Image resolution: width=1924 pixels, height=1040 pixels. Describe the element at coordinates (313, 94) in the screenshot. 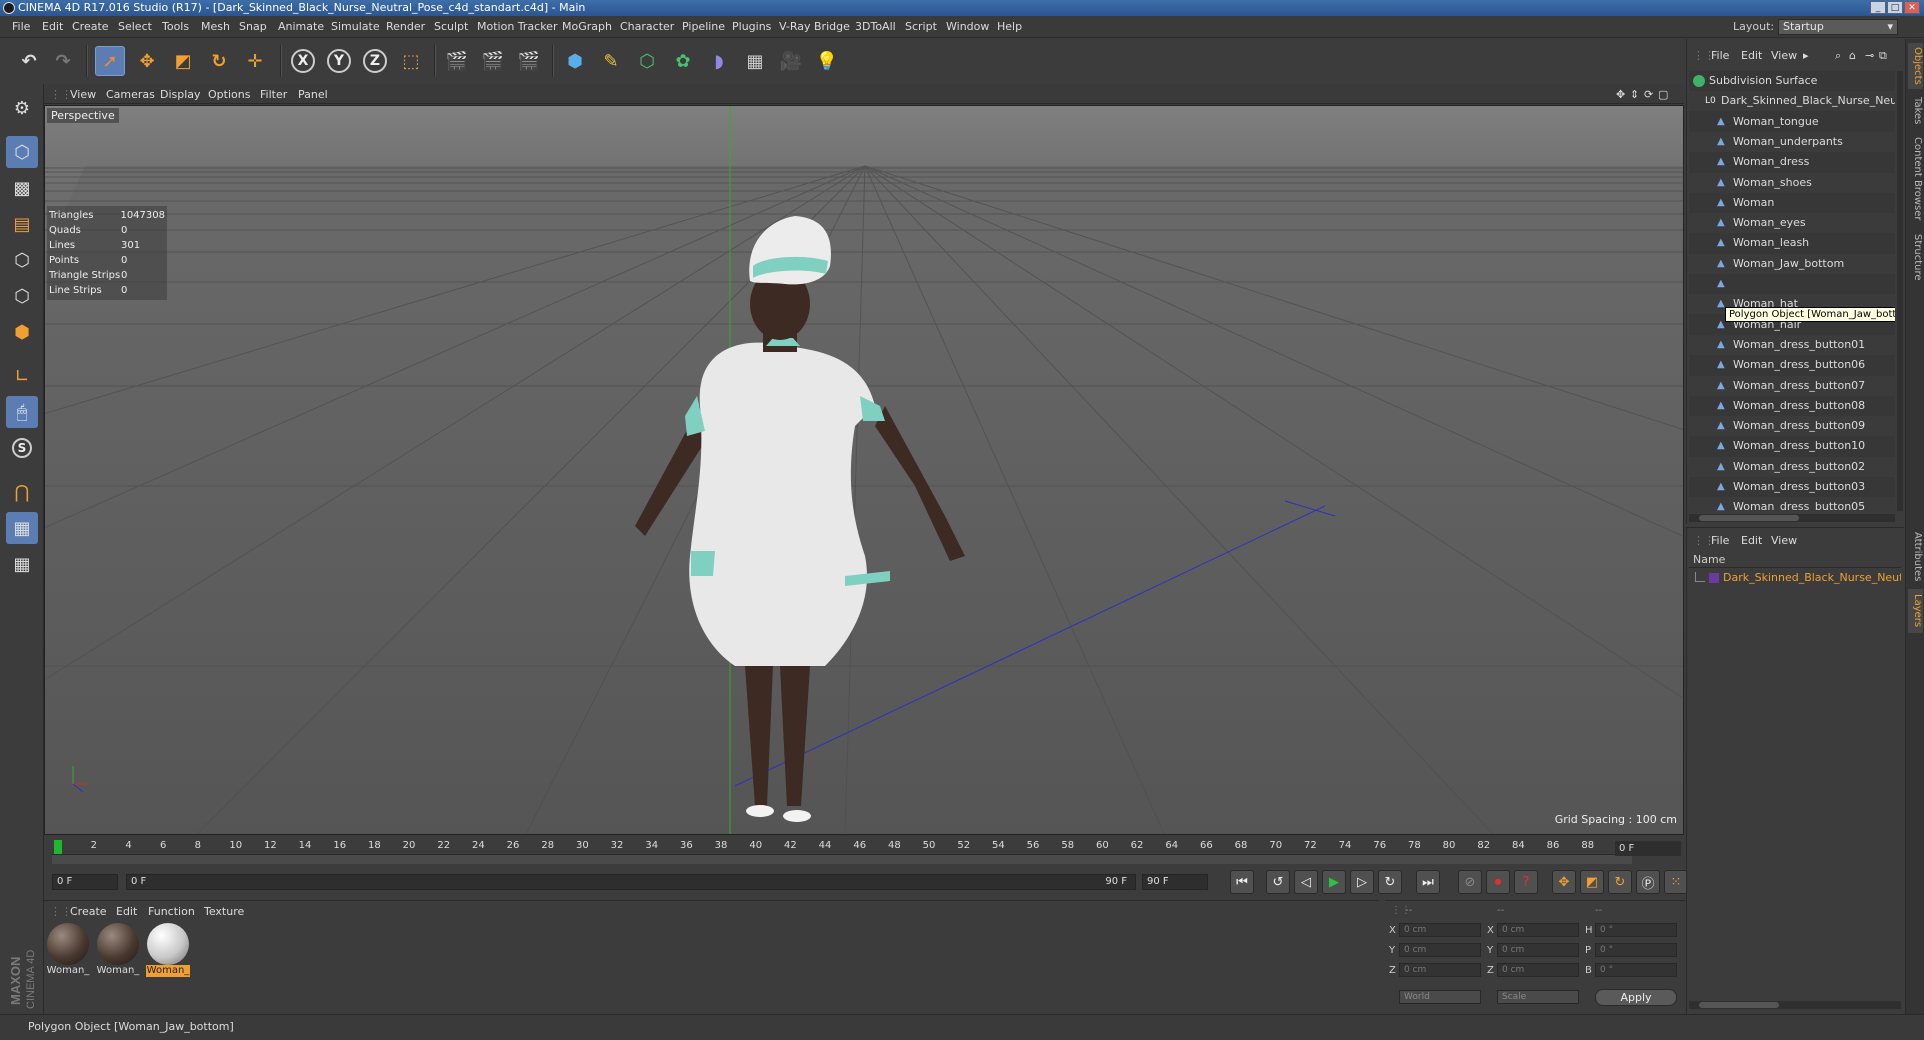

I see `viewport-menu-panel: Panel` at that location.